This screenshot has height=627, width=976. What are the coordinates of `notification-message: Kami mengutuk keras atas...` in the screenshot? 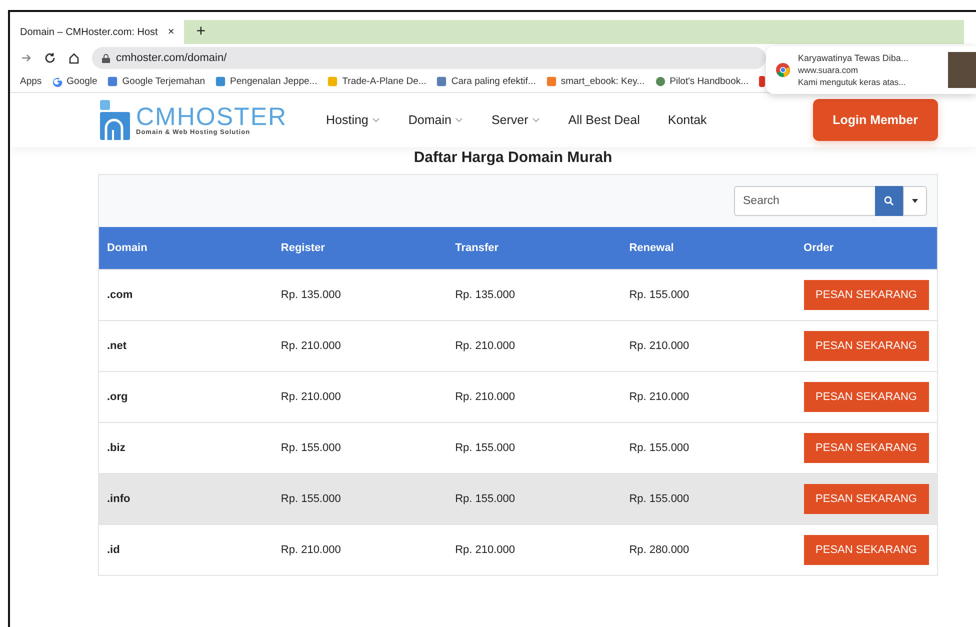 It's located at (852, 82).